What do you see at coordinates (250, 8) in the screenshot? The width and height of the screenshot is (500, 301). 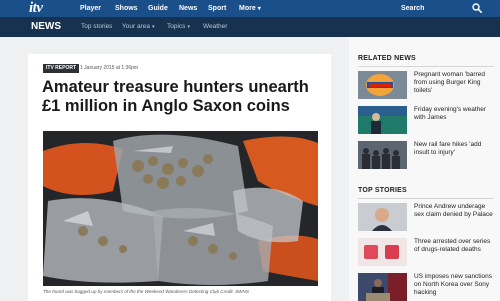 I see `nav-more-dropdown: More` at bounding box center [250, 8].